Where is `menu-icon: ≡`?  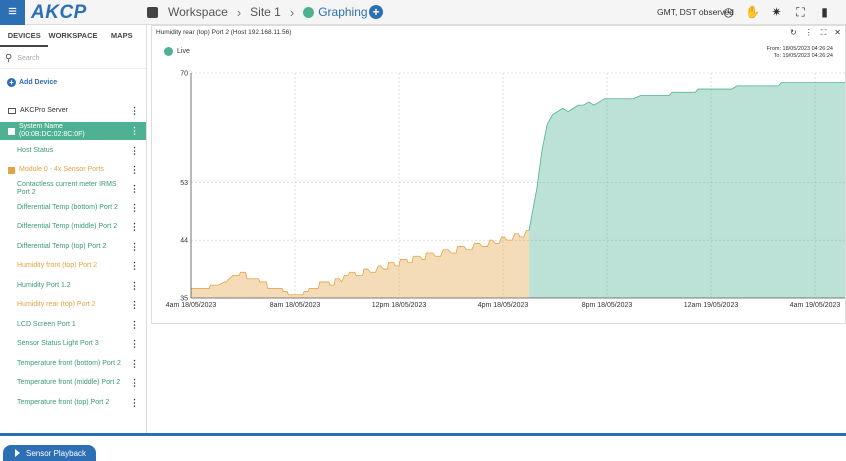
menu-icon: ≡ is located at coordinates (12, 12).